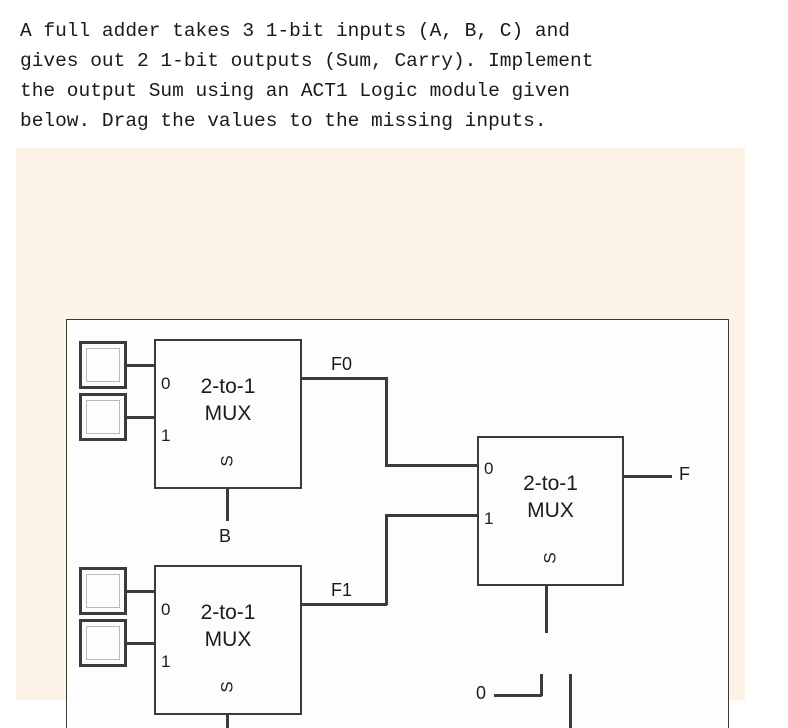 This screenshot has width=788, height=728. I want to click on mux-top-select-label: S, so click(228, 461).